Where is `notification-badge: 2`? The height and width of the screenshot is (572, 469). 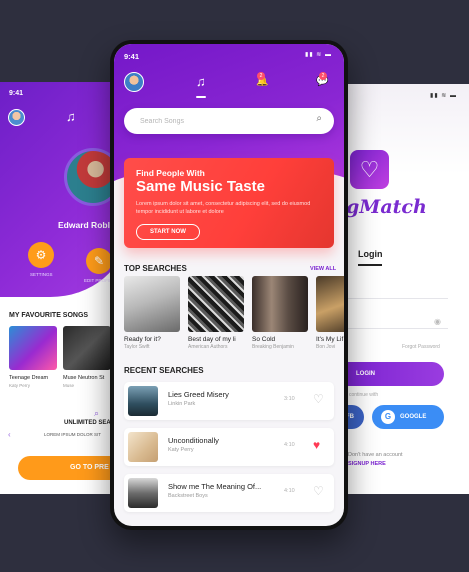
notification-badge: 2 is located at coordinates (261, 76).